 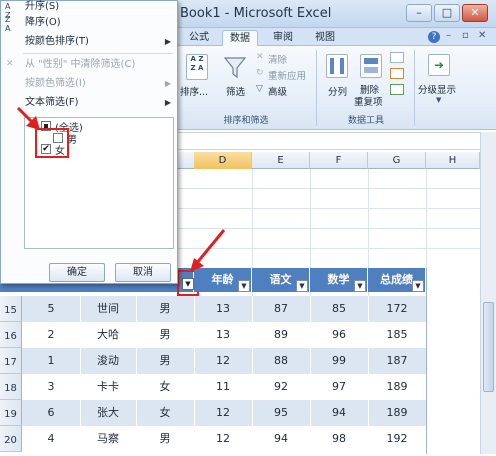 What do you see at coordinates (281, 439) in the screenshot?
I see `cell-chinese: 94` at bounding box center [281, 439].